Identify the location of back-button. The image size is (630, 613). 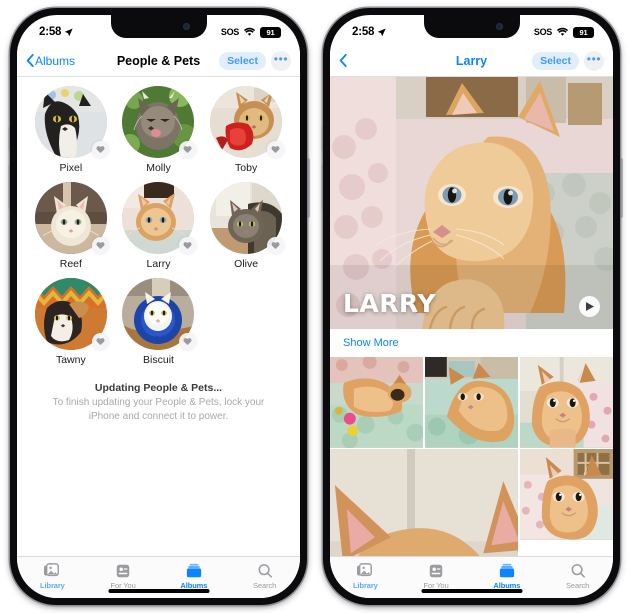
(343, 60).